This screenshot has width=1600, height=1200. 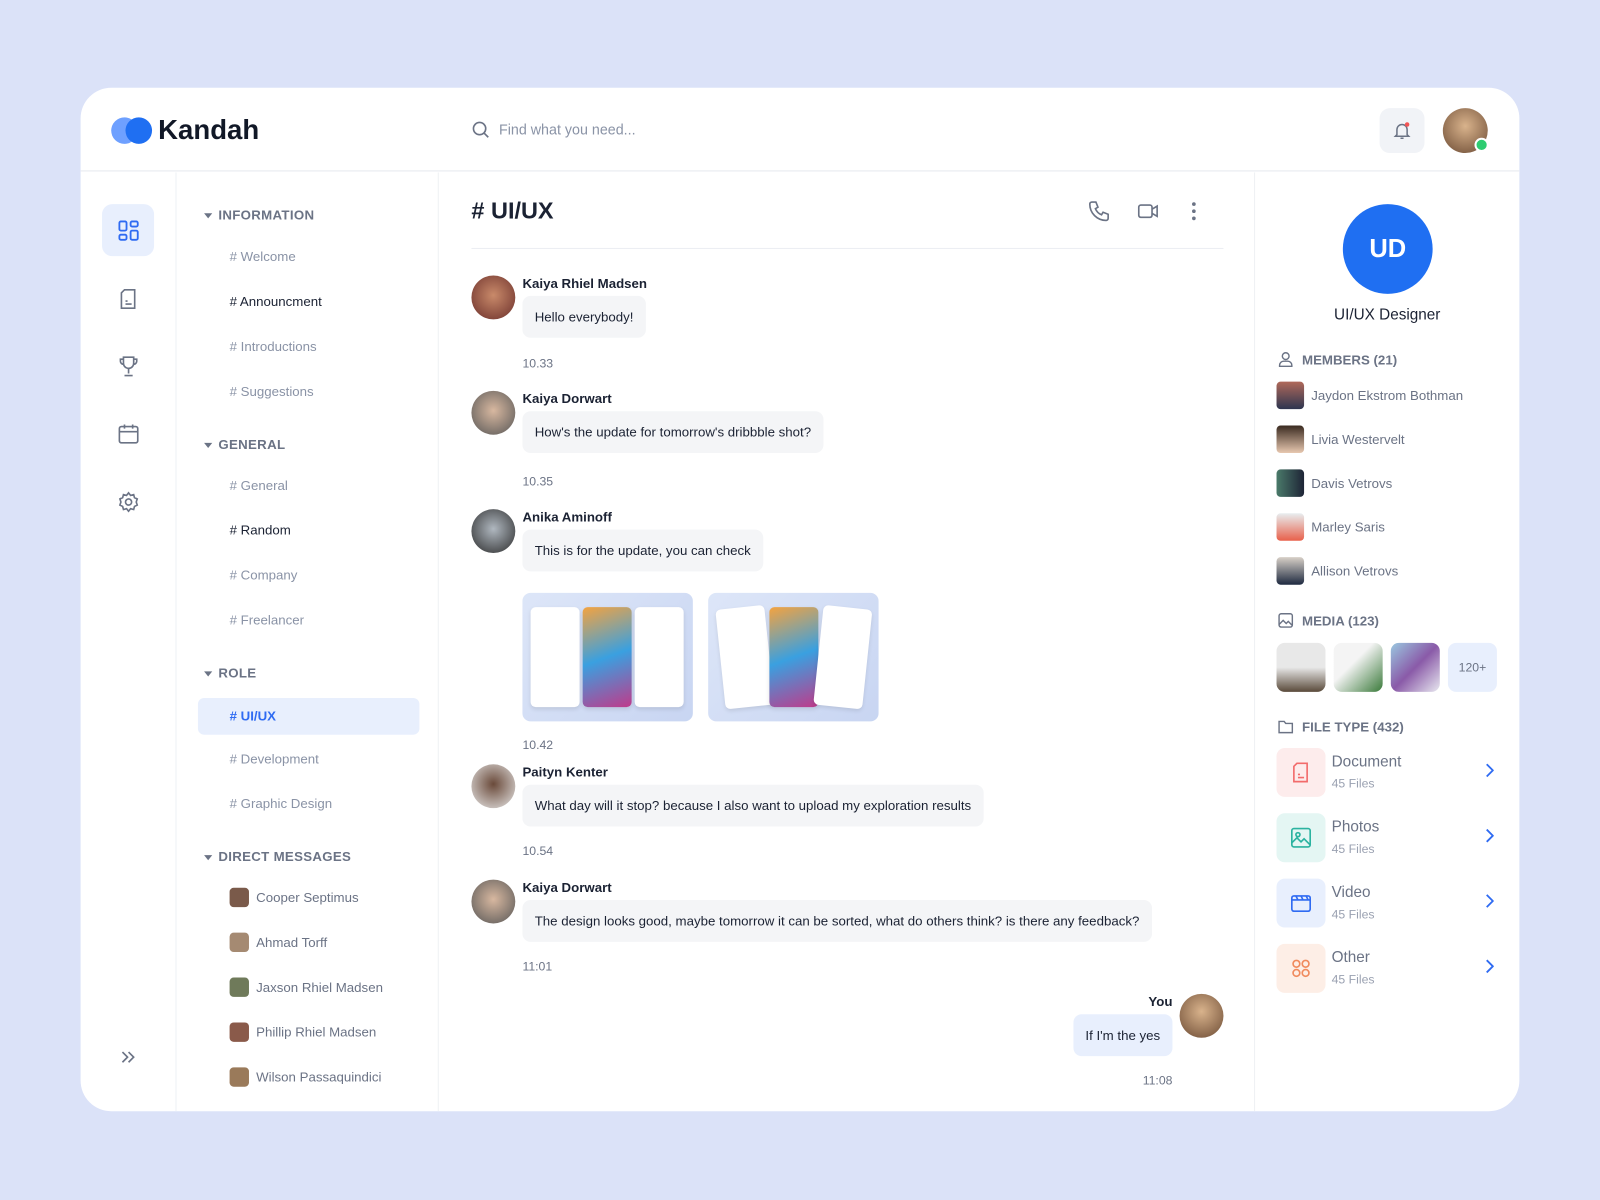 I want to click on file-type-document: Document 45 Files, so click(x=1386, y=772).